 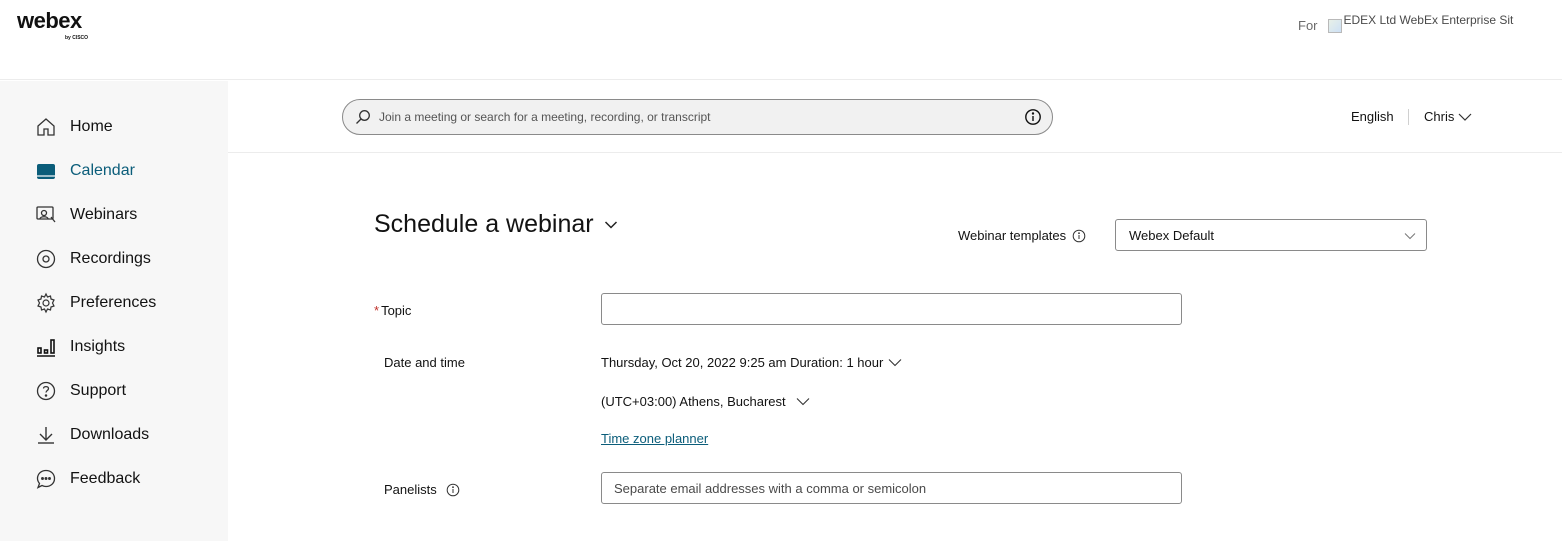 What do you see at coordinates (654, 438) in the screenshot?
I see `time-zone-planner-link: Time zone planner` at bounding box center [654, 438].